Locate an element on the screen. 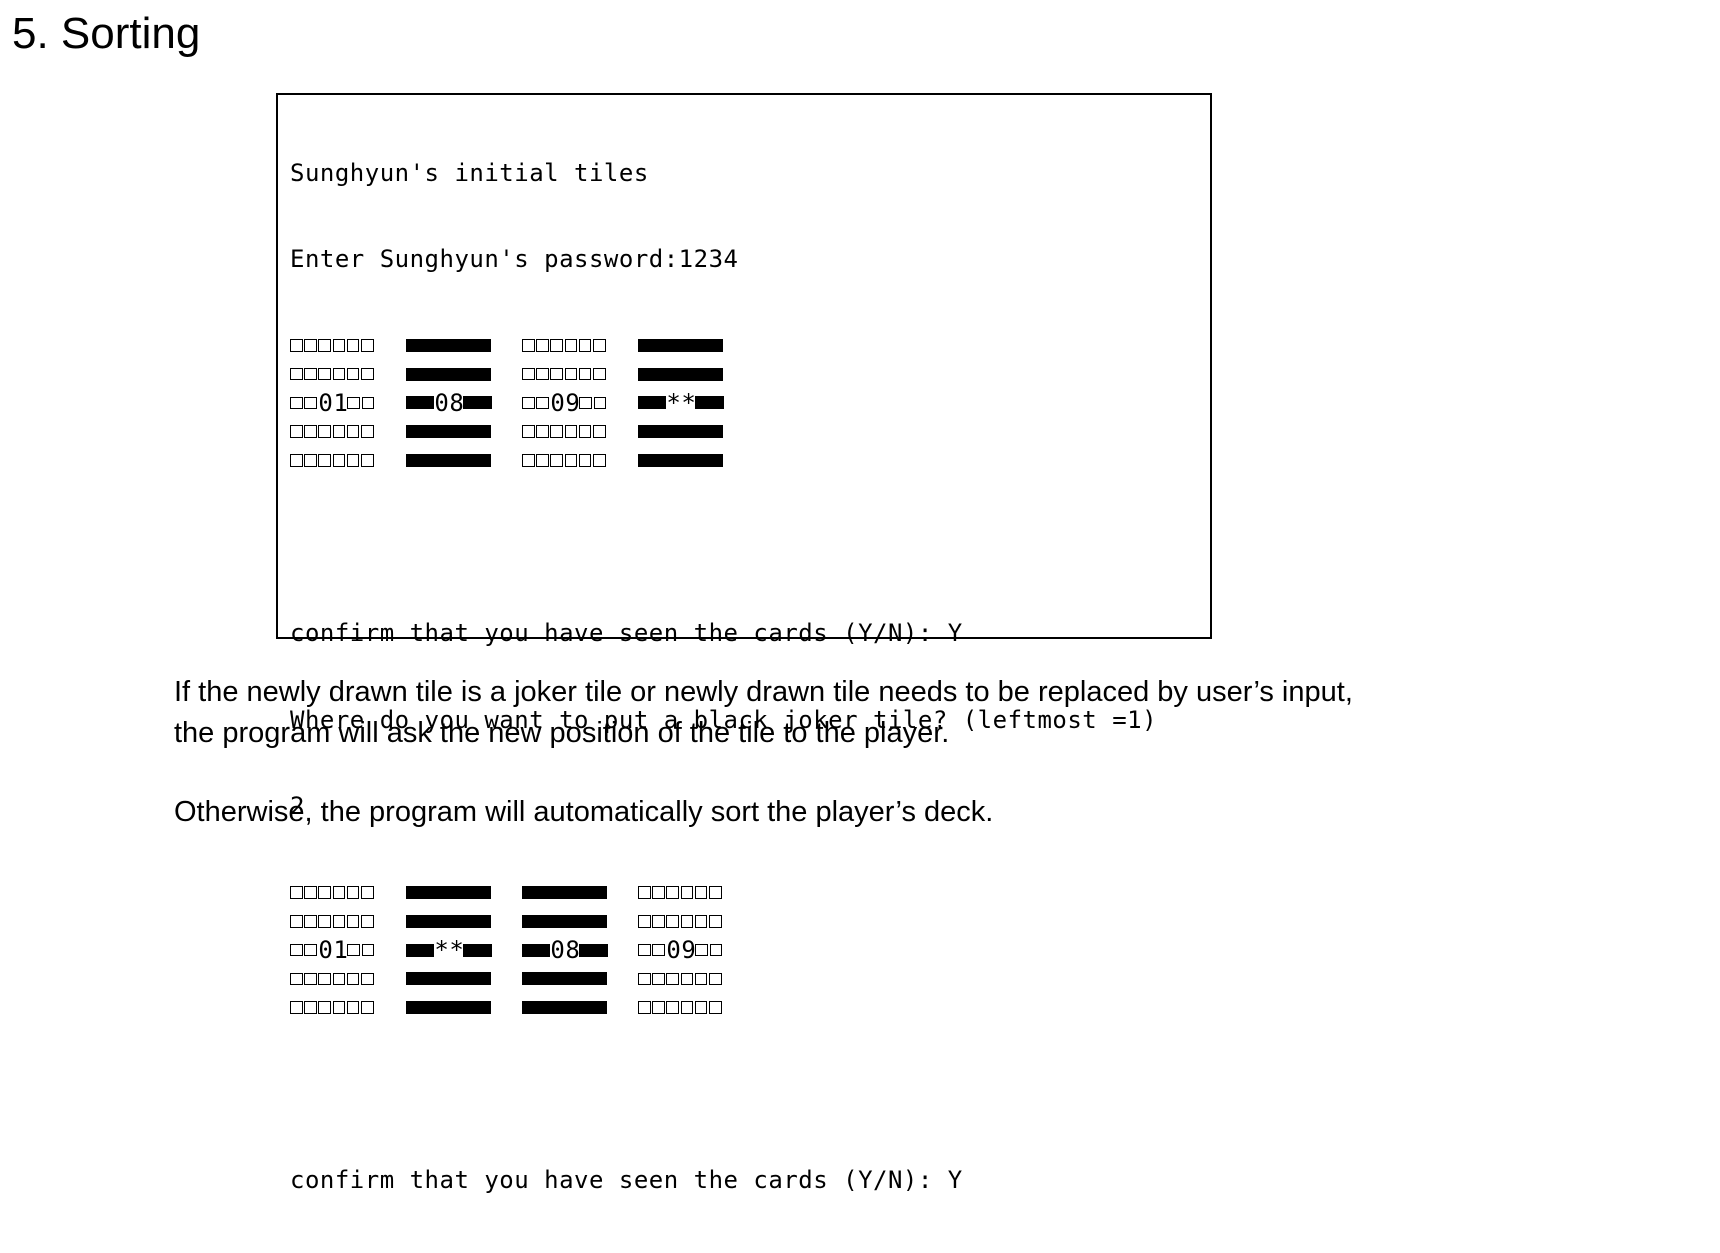  black-tile: ** is located at coordinates (682, 403).